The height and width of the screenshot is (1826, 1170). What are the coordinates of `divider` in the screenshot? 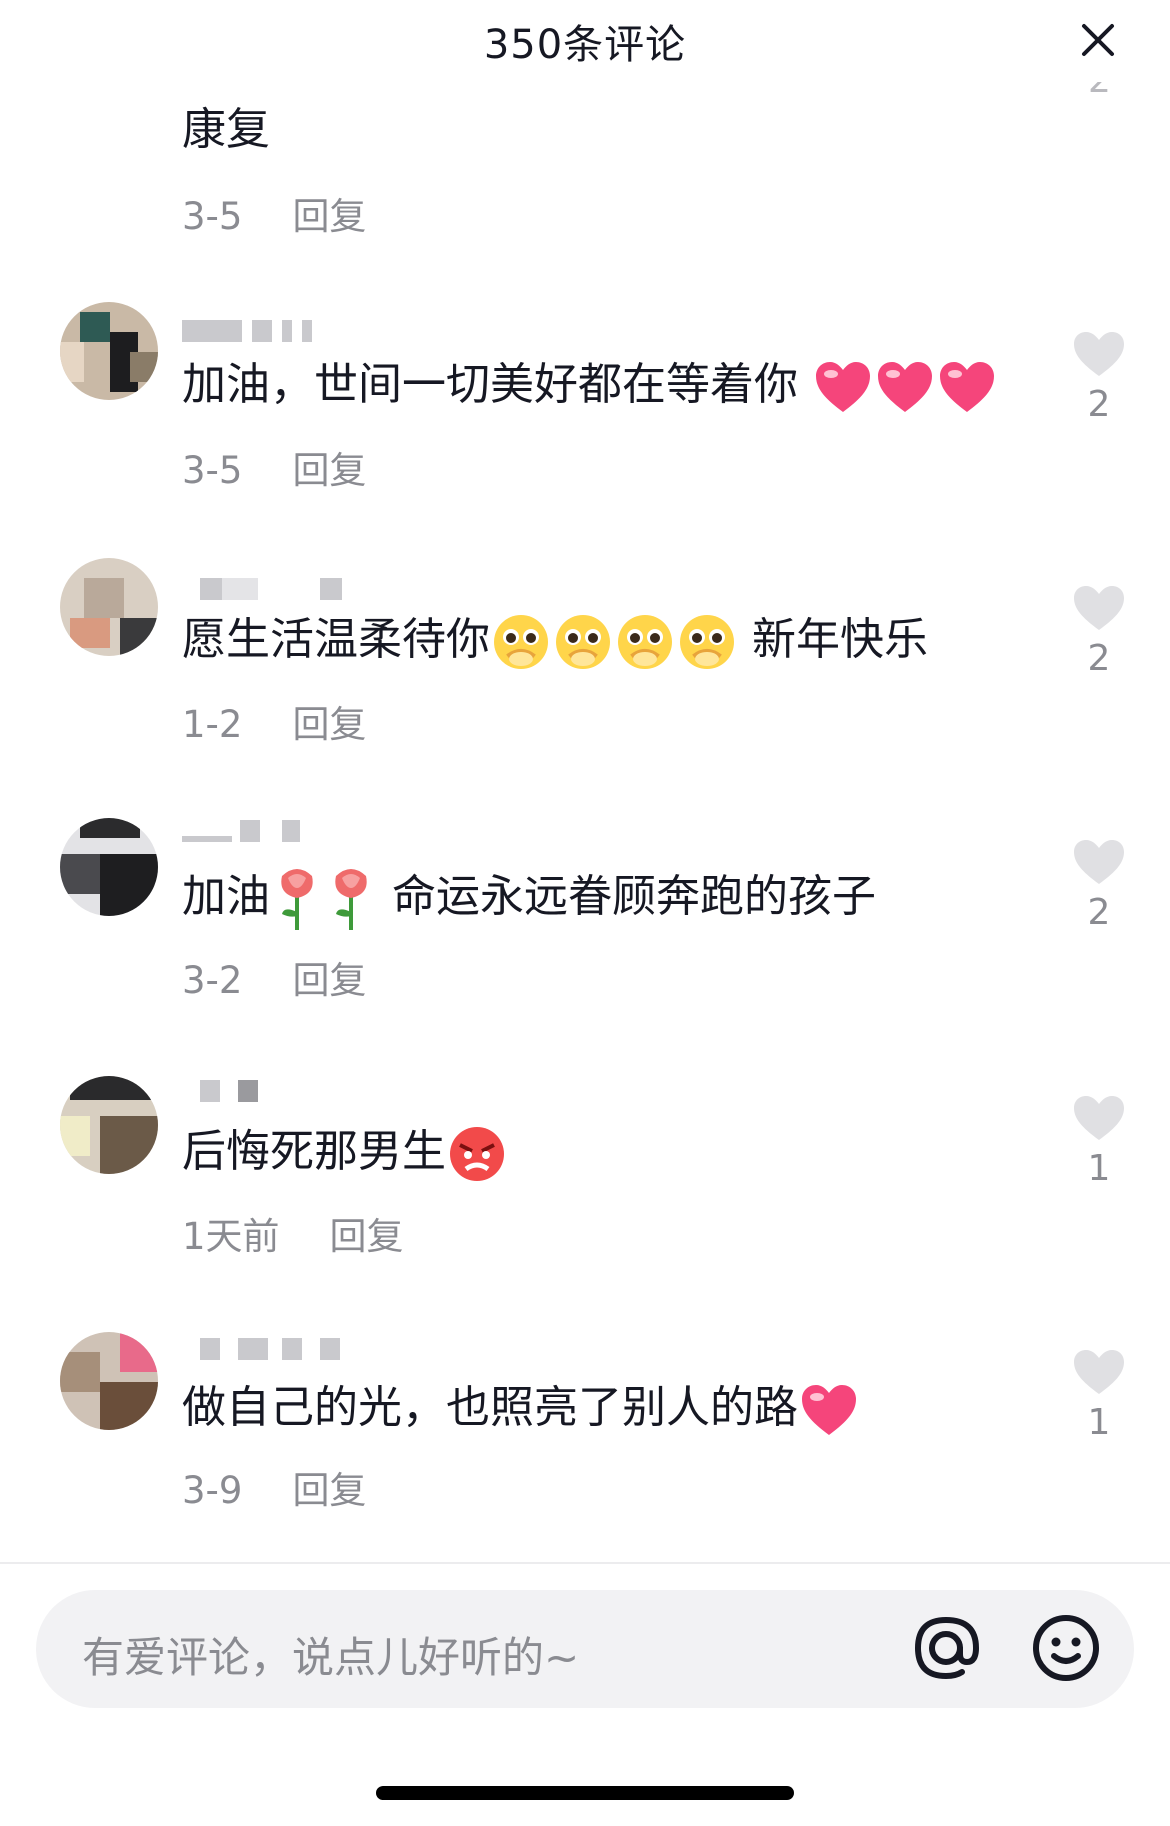 It's located at (585, 1563).